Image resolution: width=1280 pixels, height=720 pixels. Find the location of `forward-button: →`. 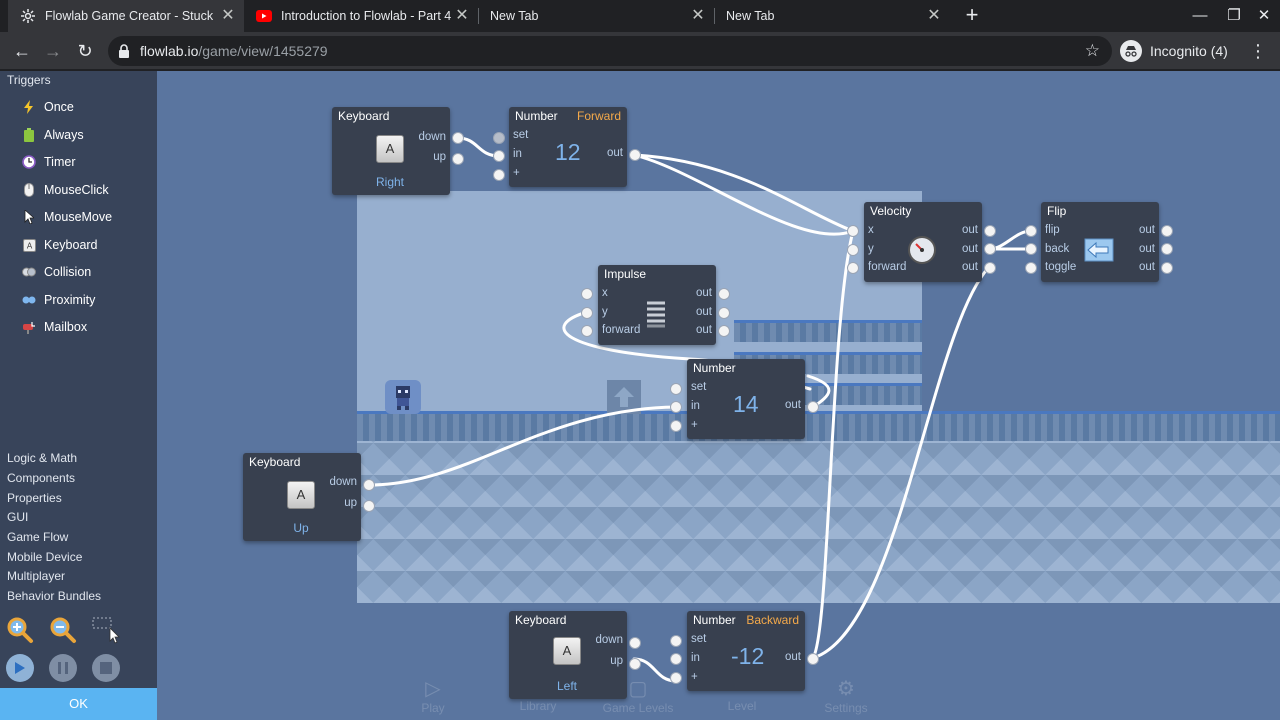

forward-button: → is located at coordinates (53, 51).